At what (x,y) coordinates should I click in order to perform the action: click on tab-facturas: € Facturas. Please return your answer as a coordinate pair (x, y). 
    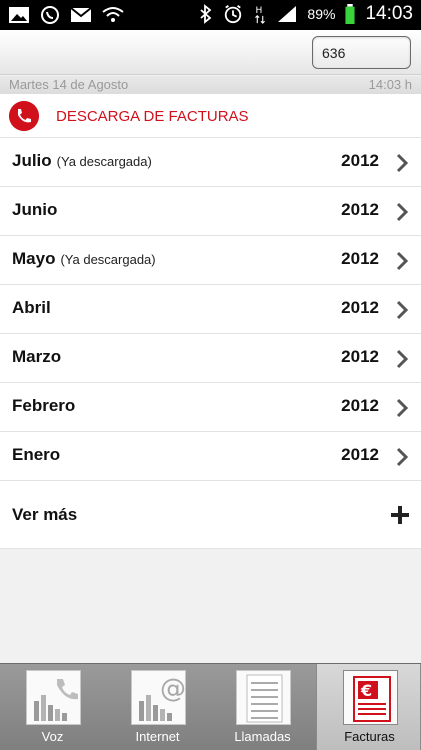
    Looking at the image, I should click on (368, 707).